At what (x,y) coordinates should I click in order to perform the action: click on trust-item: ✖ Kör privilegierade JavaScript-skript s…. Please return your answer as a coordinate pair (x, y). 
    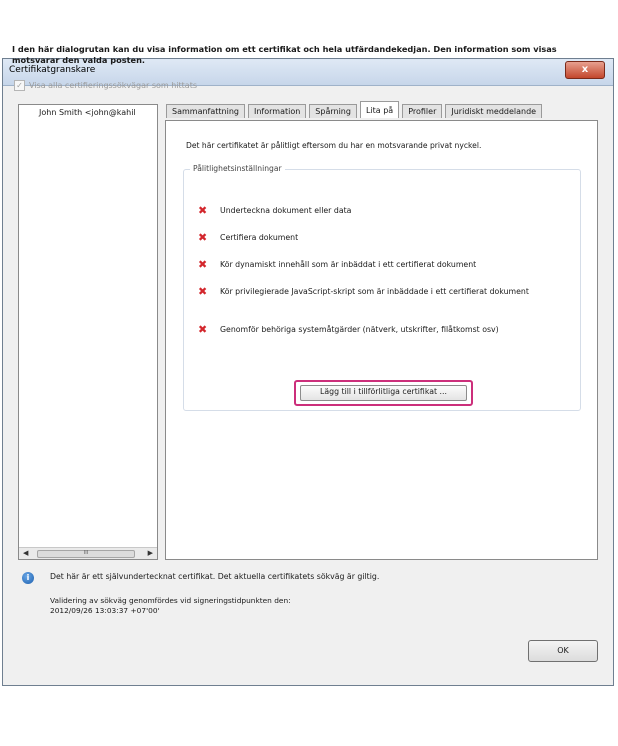
    Looking at the image, I should click on (369, 291).